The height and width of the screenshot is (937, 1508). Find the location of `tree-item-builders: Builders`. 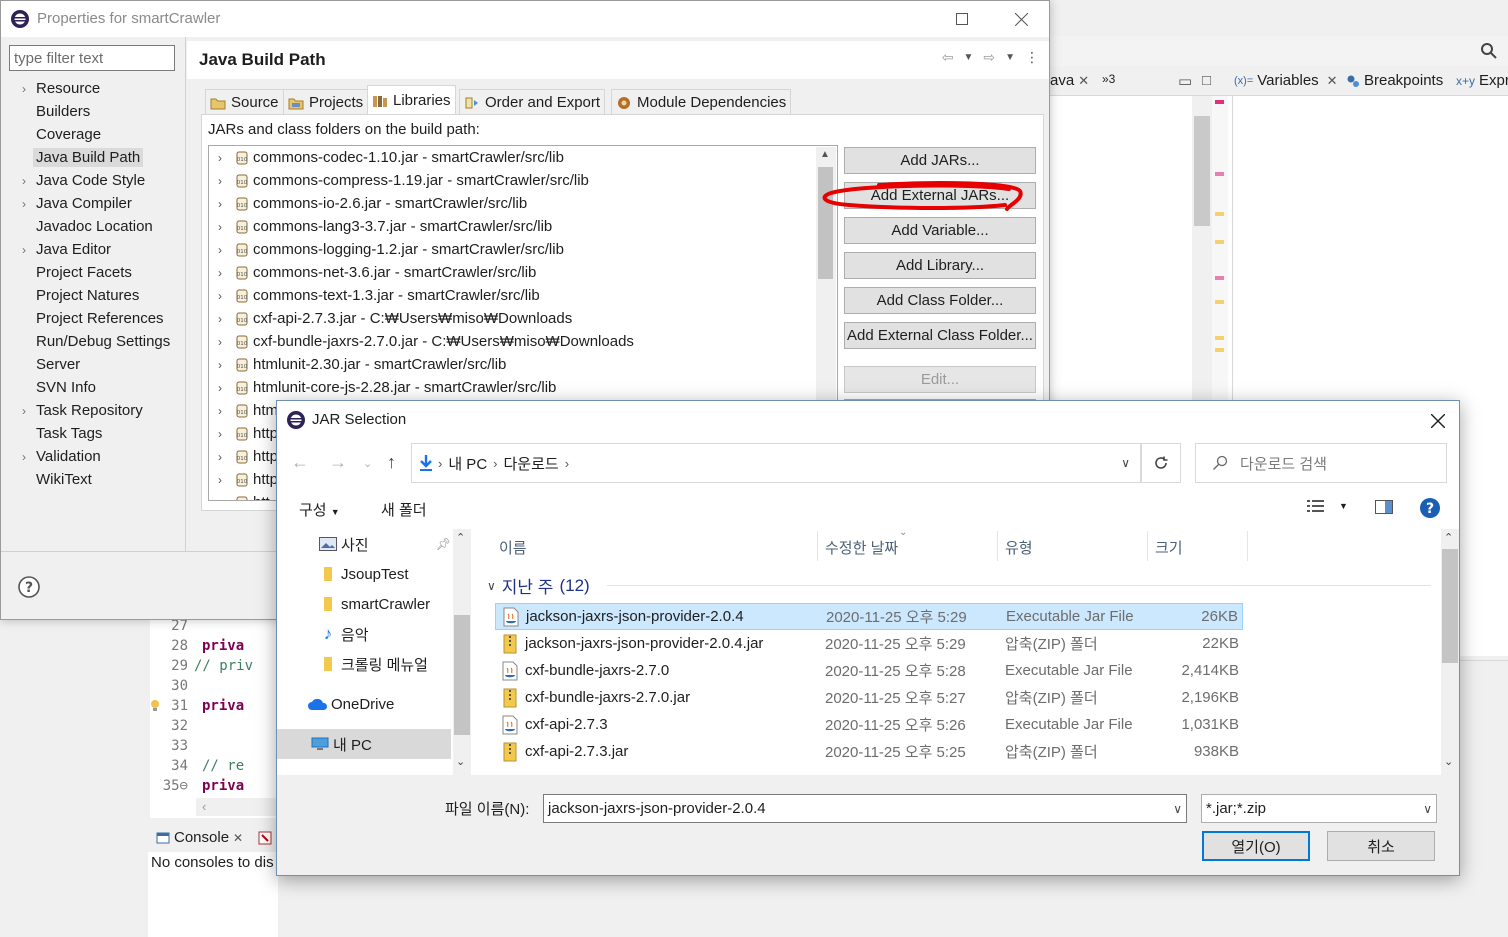

tree-item-builders: Builders is located at coordinates (54, 111).